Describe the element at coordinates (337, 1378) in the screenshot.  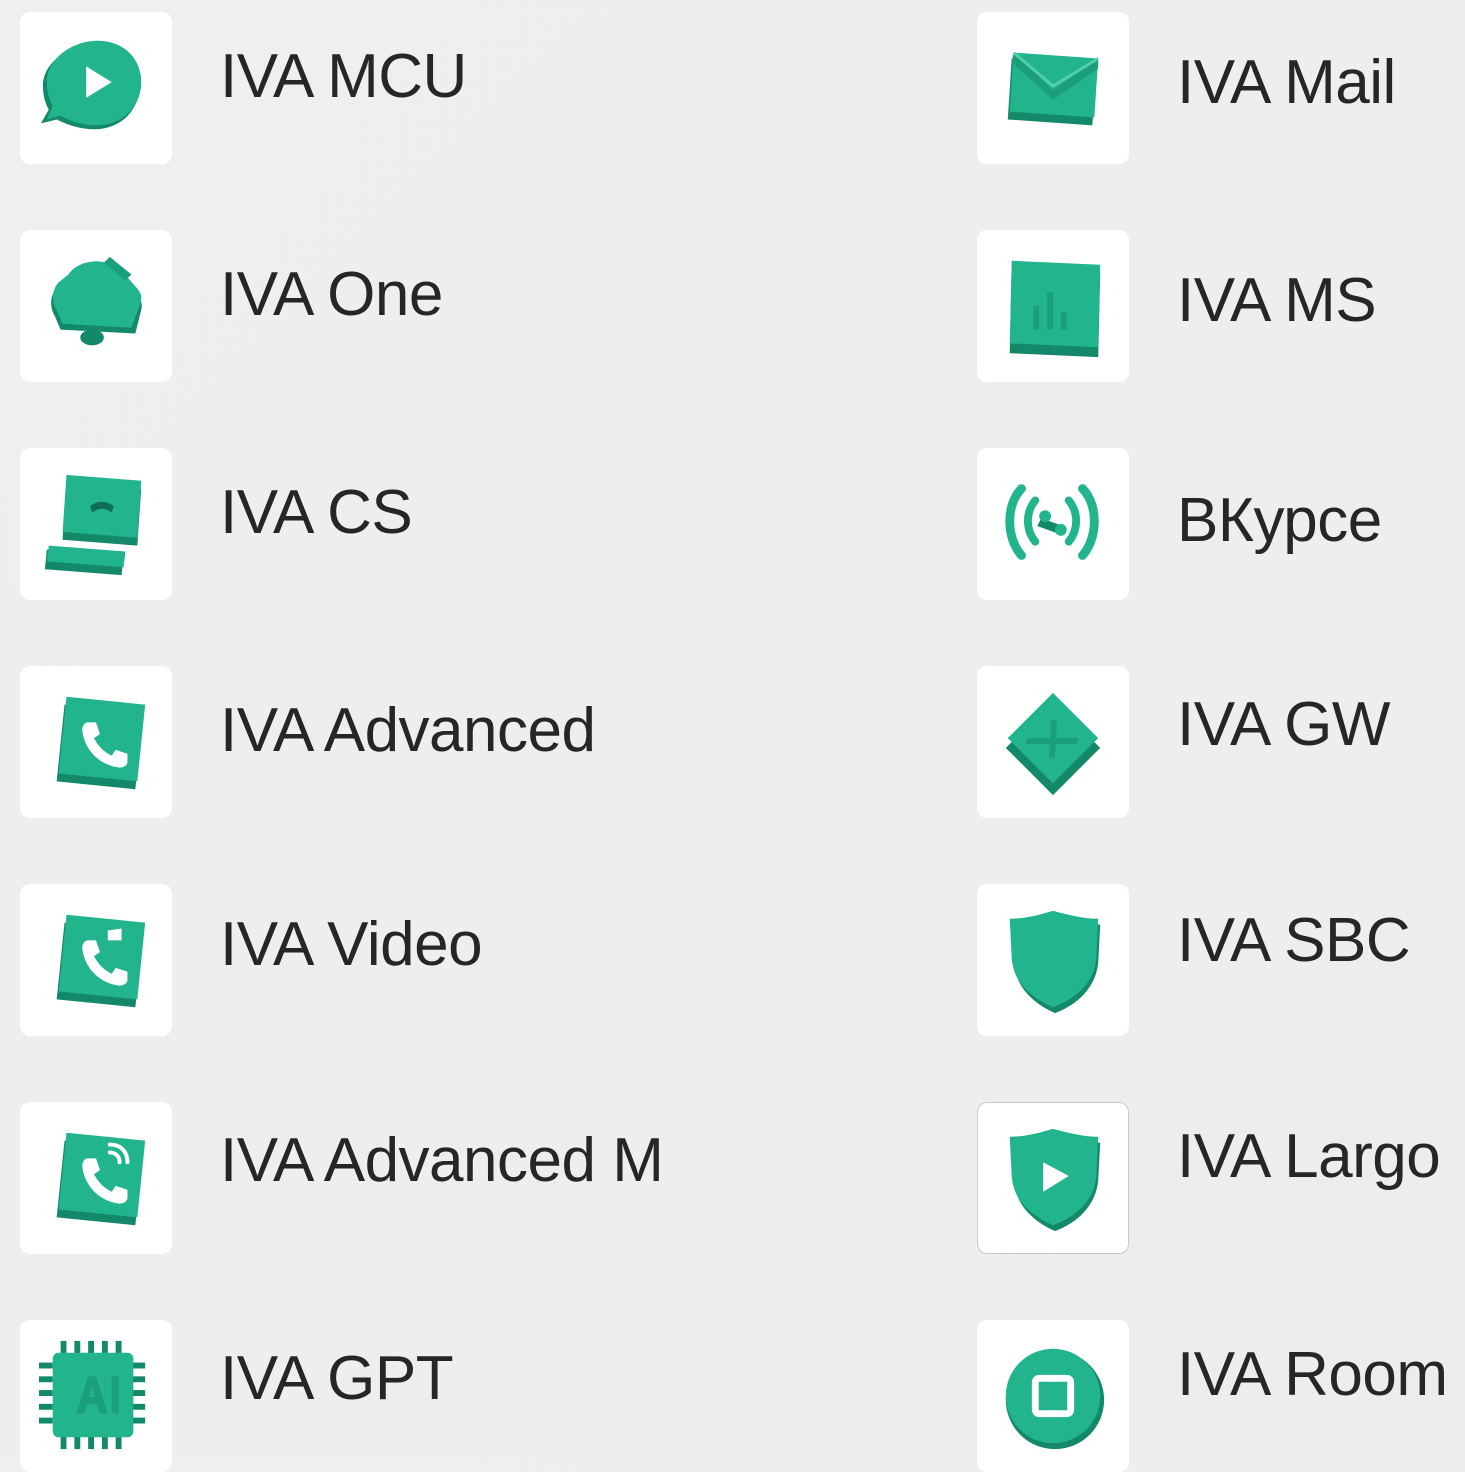
I see `product-label: IVA GPT` at that location.